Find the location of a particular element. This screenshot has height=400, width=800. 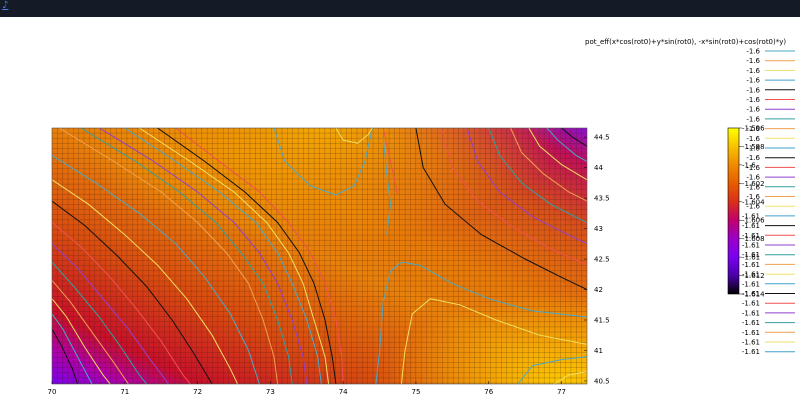

x-tick-label: 77 is located at coordinates (561, 392).